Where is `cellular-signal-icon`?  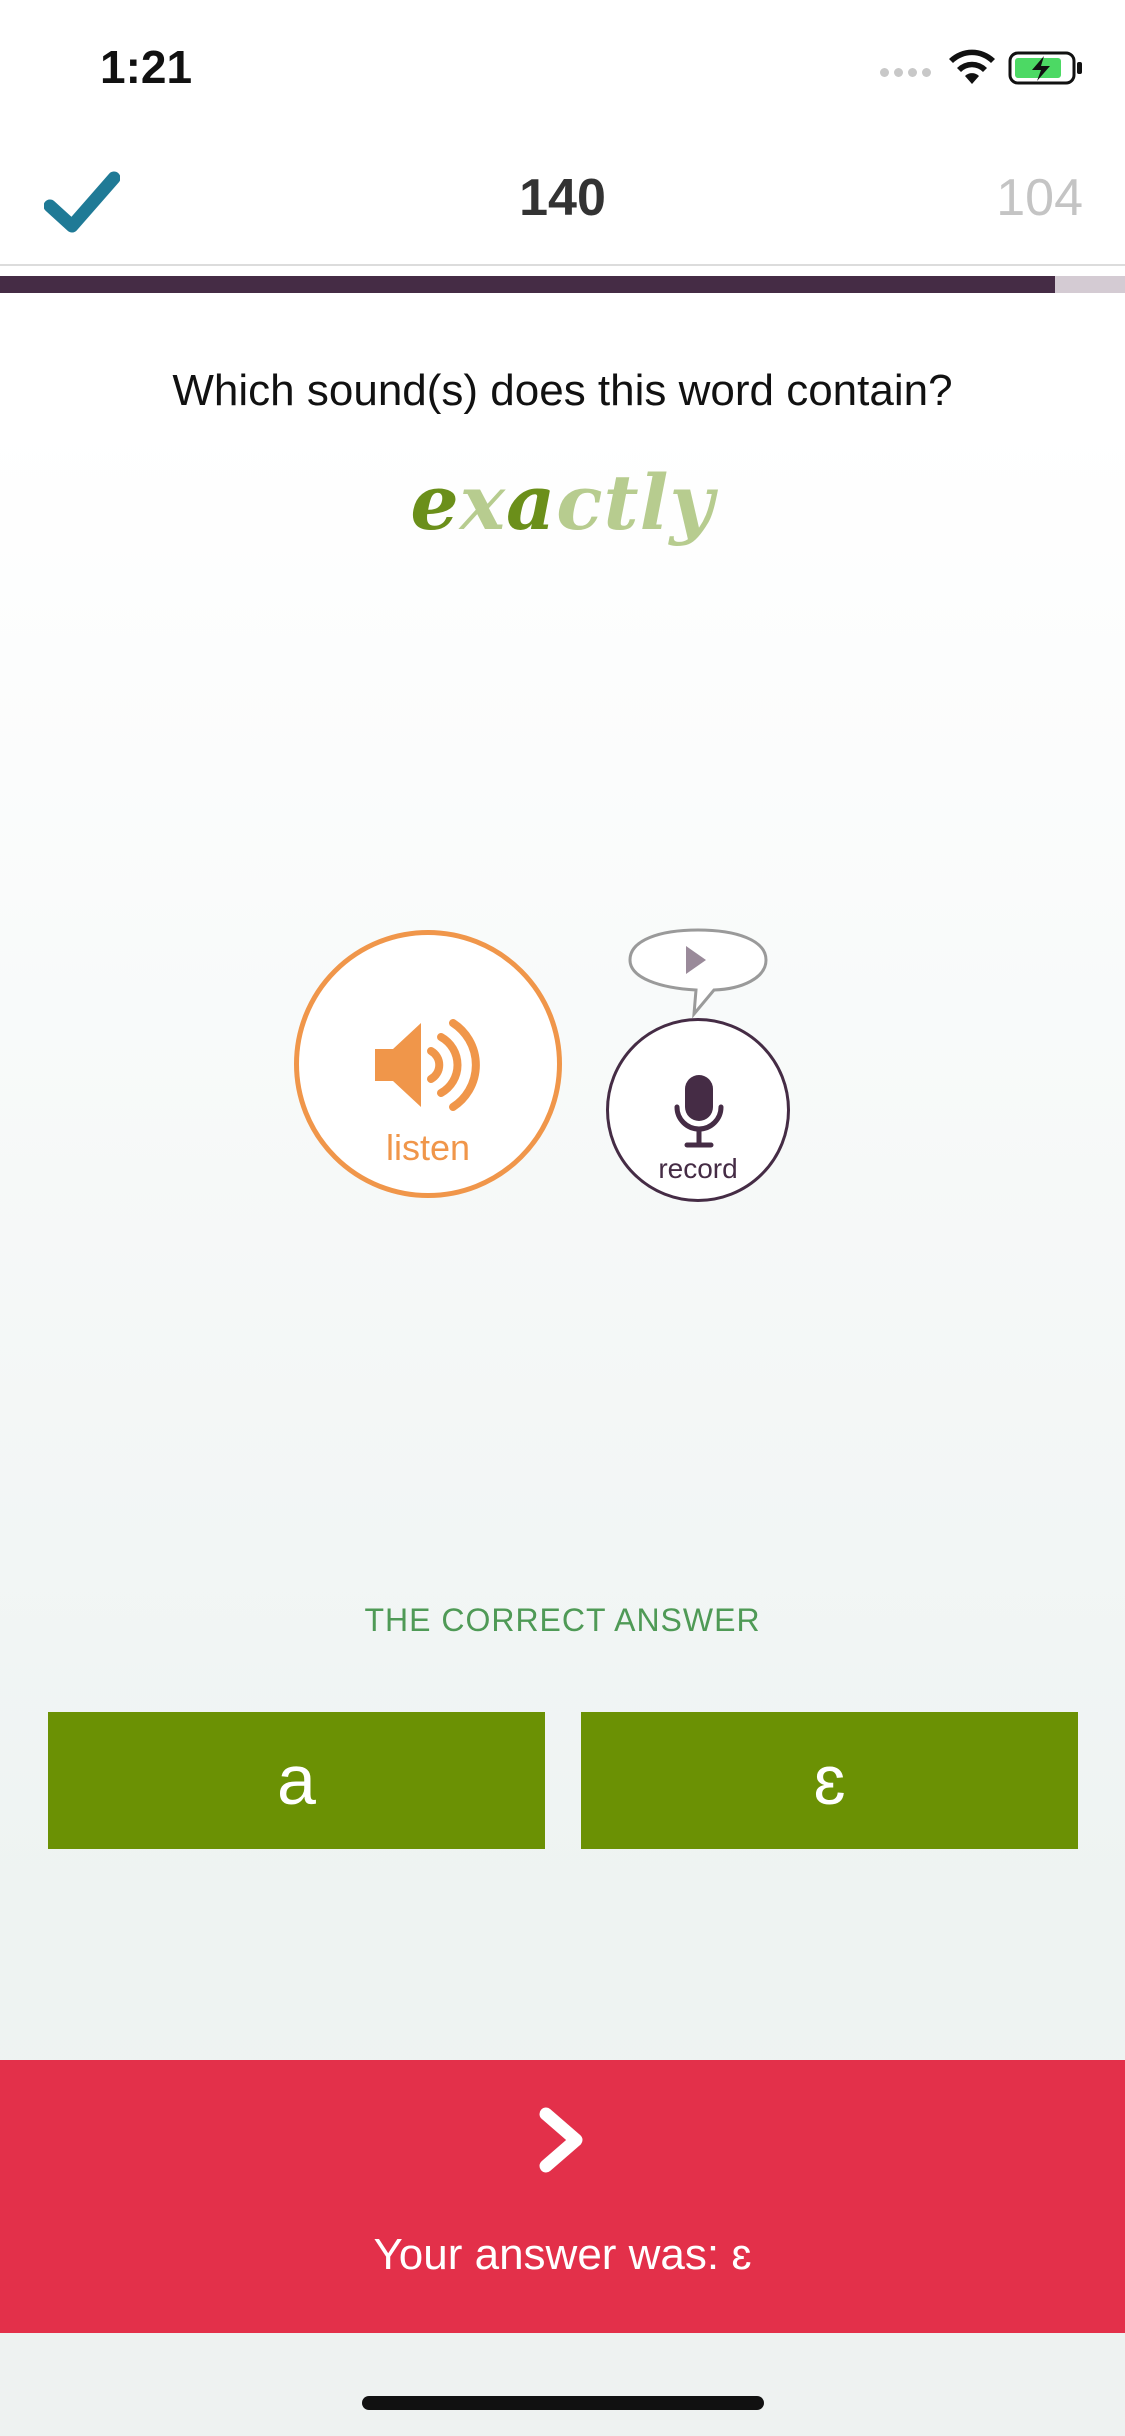 cellular-signal-icon is located at coordinates (906, 72).